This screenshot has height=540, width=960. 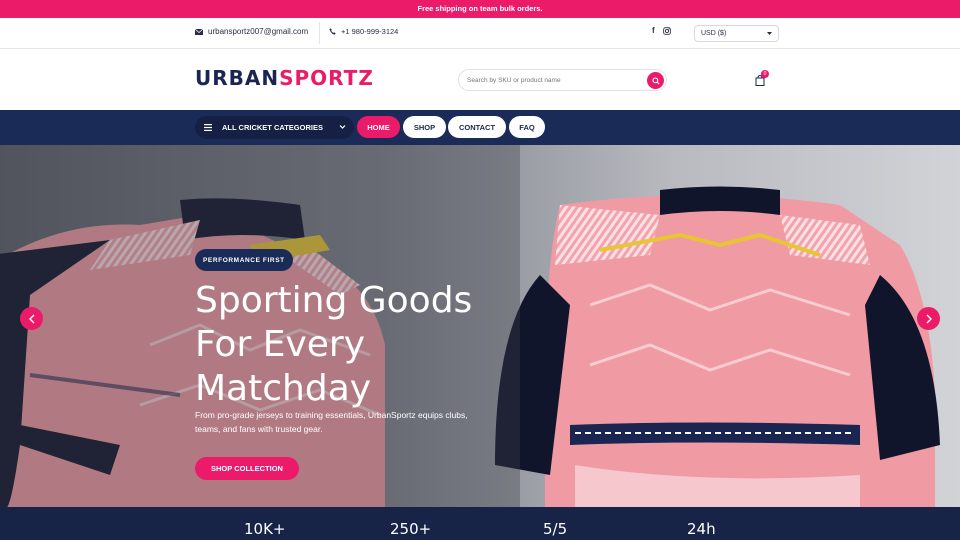 I want to click on logo-part-urban: URBAN, so click(x=237, y=78).